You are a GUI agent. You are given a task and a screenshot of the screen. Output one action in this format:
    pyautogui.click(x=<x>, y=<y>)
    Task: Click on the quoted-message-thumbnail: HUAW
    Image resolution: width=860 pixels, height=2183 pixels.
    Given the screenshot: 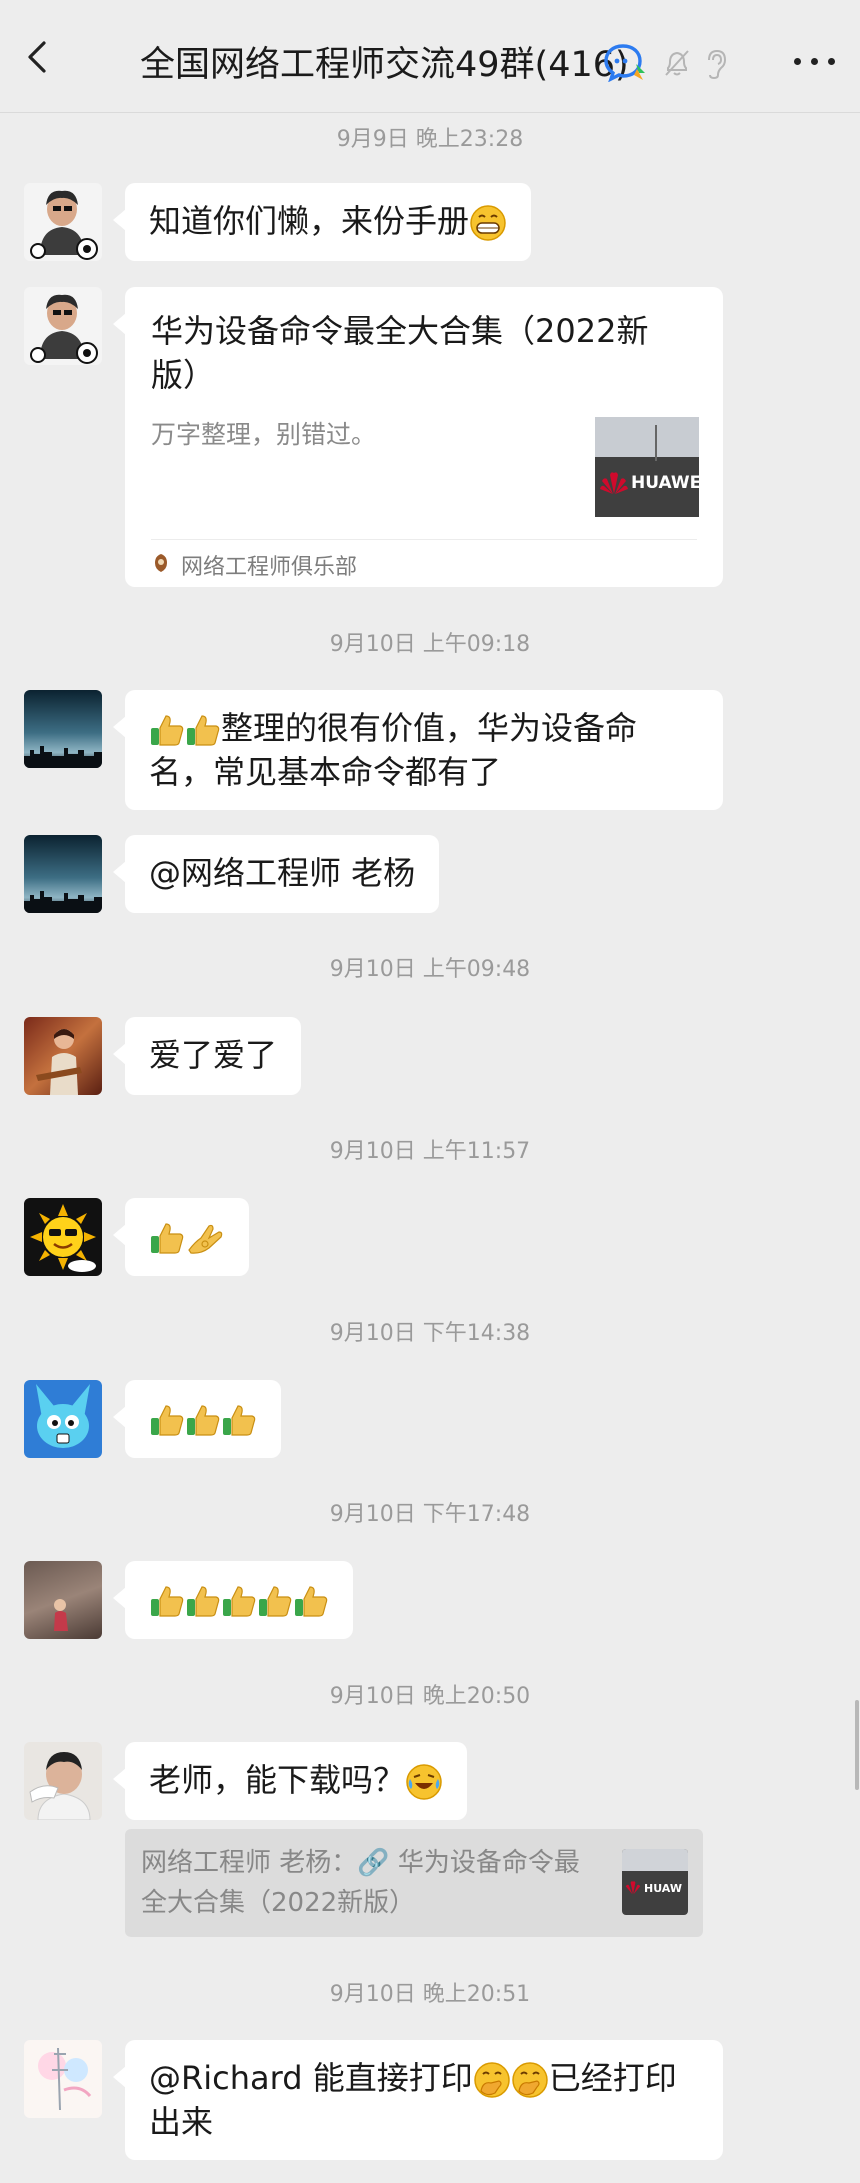 What is the action you would take?
    pyautogui.click(x=655, y=1882)
    